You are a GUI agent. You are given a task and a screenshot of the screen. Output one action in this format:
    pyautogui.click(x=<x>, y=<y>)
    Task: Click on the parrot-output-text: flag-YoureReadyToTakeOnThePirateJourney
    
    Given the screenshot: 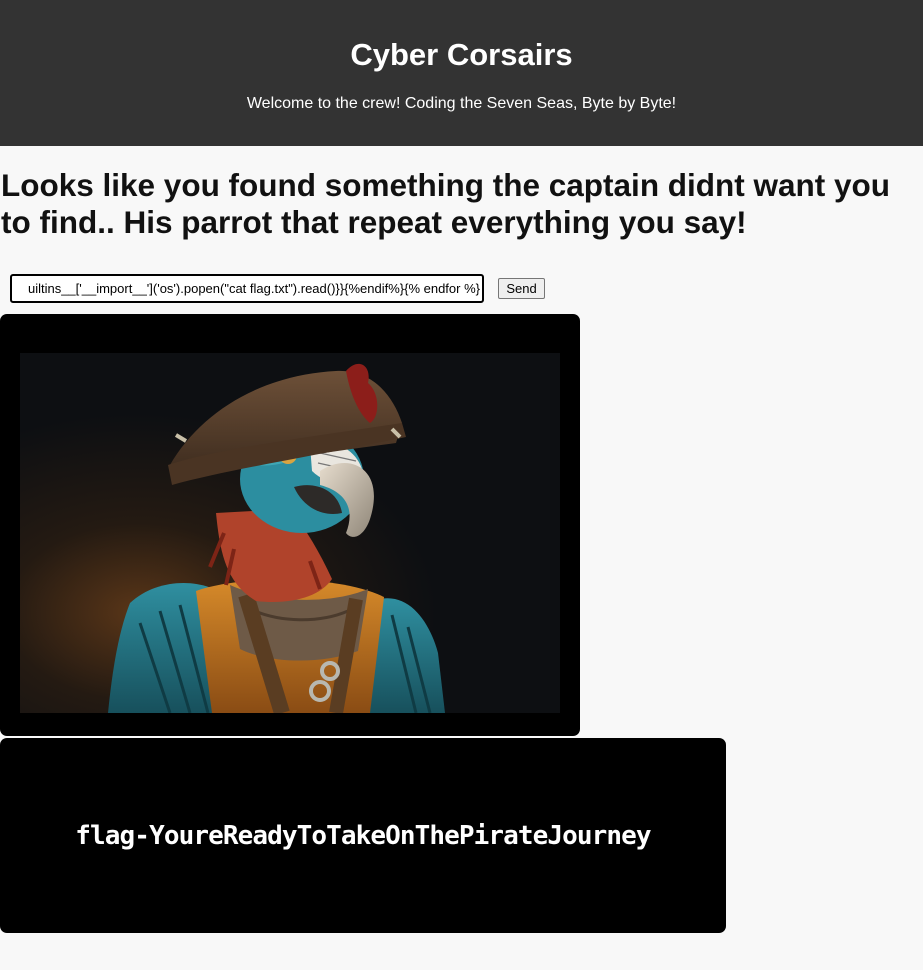 What is the action you would take?
    pyautogui.click(x=363, y=835)
    